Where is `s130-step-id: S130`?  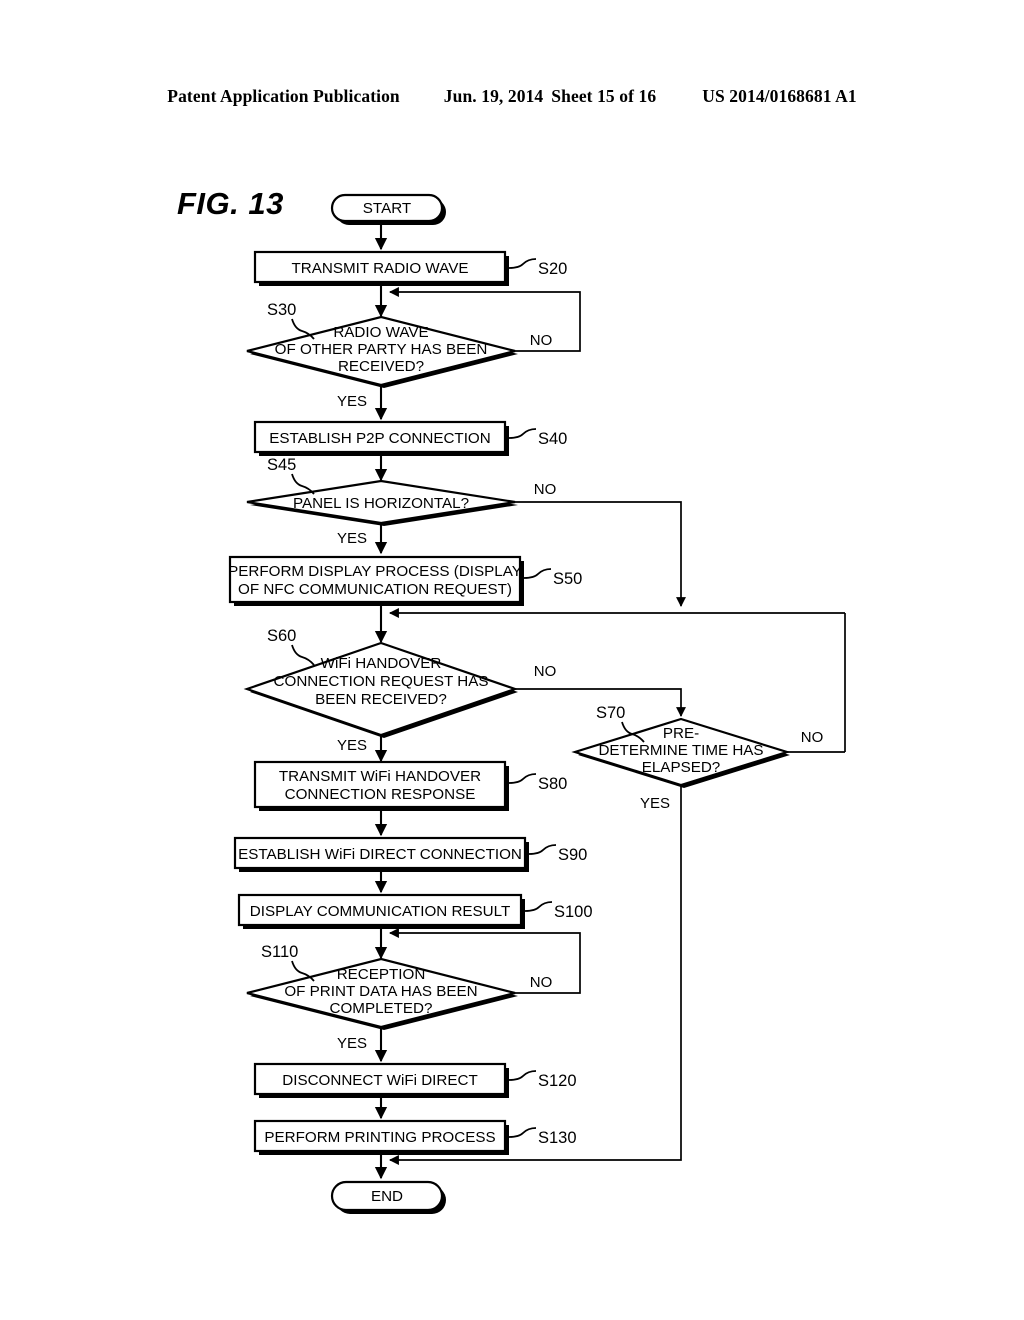 s130-step-id: S130 is located at coordinates (557, 1138).